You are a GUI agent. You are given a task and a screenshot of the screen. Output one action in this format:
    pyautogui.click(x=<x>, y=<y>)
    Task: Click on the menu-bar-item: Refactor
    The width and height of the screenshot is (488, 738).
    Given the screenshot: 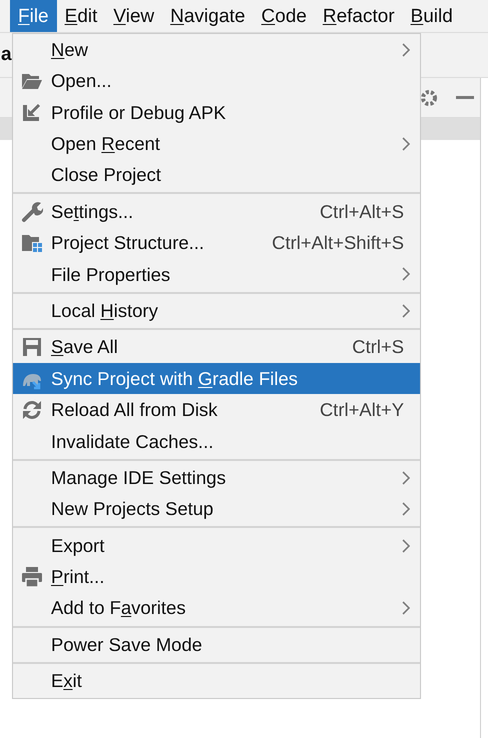 What is the action you would take?
    pyautogui.click(x=358, y=16)
    